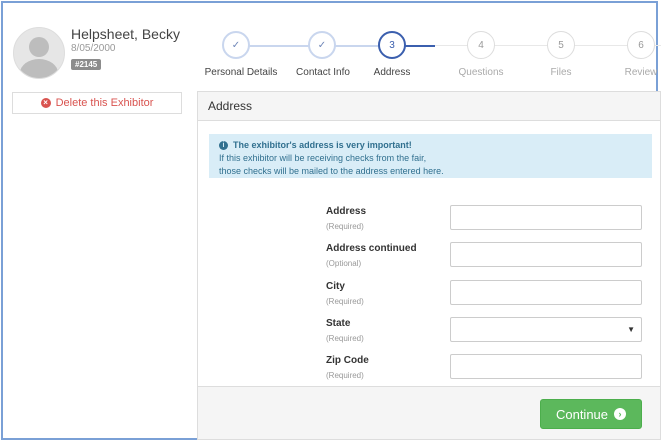 Image resolution: width=663 pixels, height=445 pixels. I want to click on step-2-circle: ✓, so click(322, 45).